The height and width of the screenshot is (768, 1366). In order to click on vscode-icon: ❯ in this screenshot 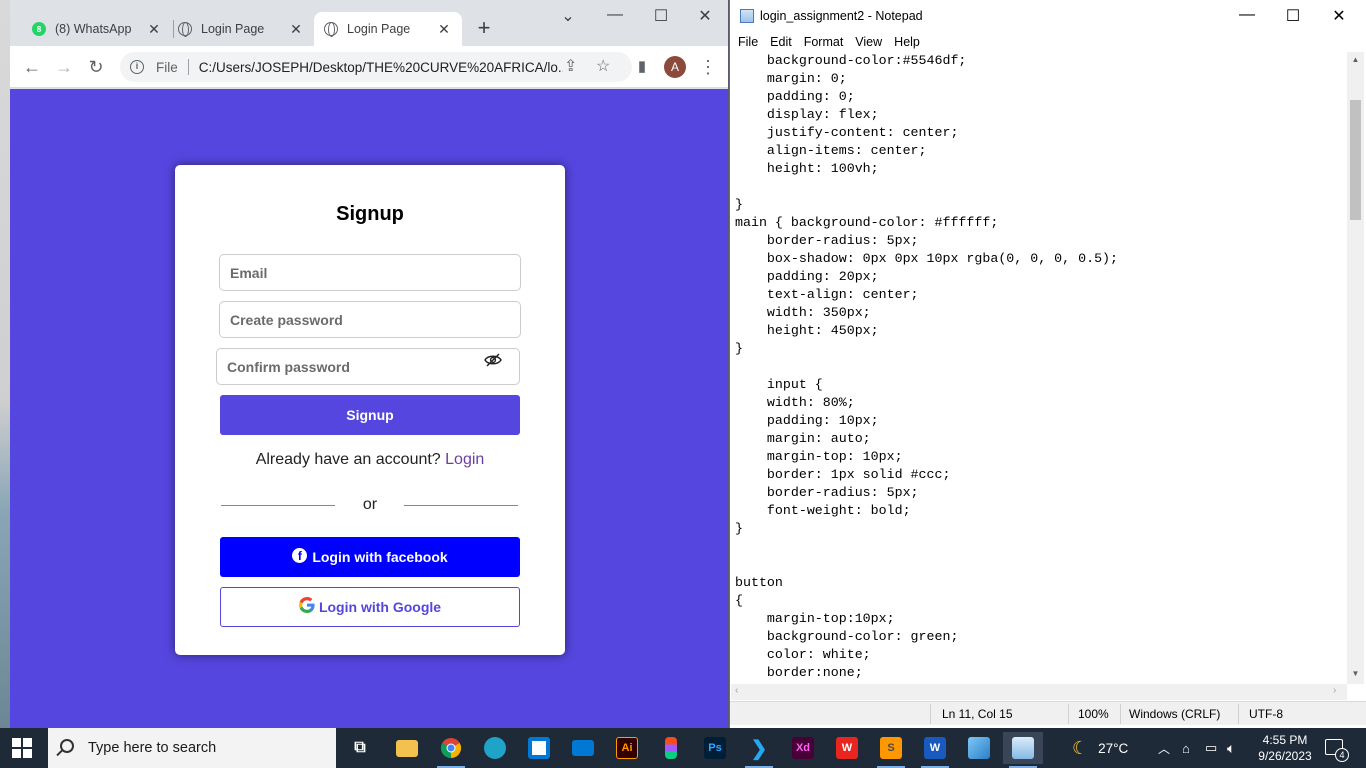, I will do `click(759, 750)`.